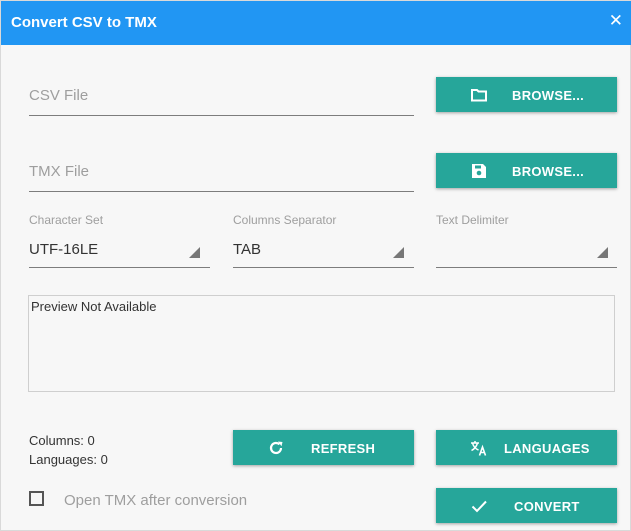 The height and width of the screenshot is (531, 631). I want to click on tmx-file-input: TMX File, so click(59, 171).